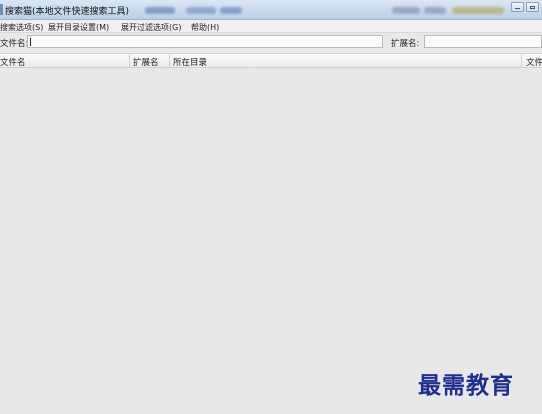 This screenshot has width=542, height=414. Describe the element at coordinates (483, 41) in the screenshot. I see `extension-input` at that location.